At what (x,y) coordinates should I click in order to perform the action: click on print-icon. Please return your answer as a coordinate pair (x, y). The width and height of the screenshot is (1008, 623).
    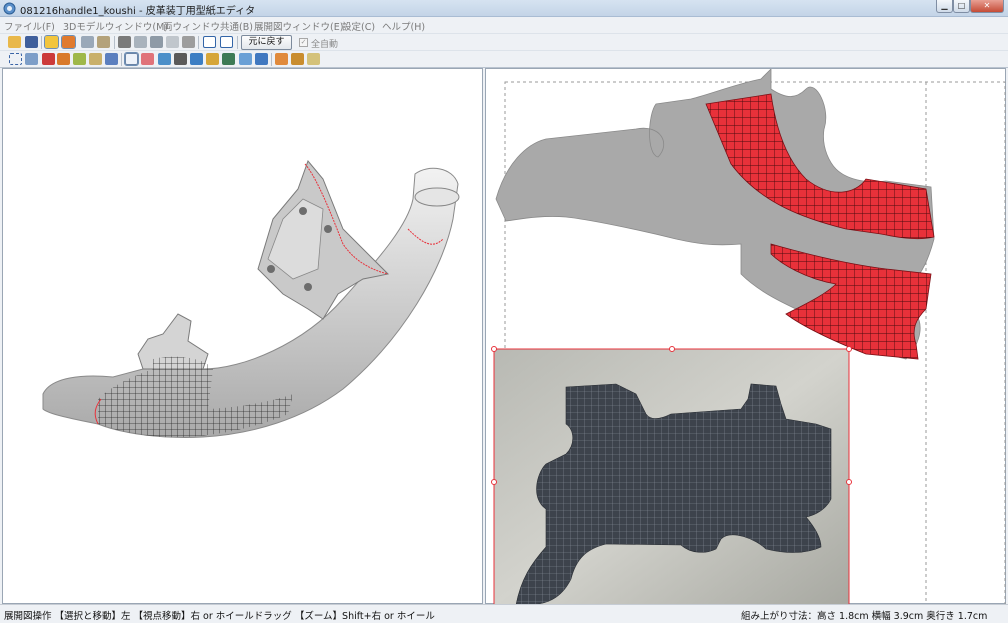
    Looking at the image, I should click on (313, 59).